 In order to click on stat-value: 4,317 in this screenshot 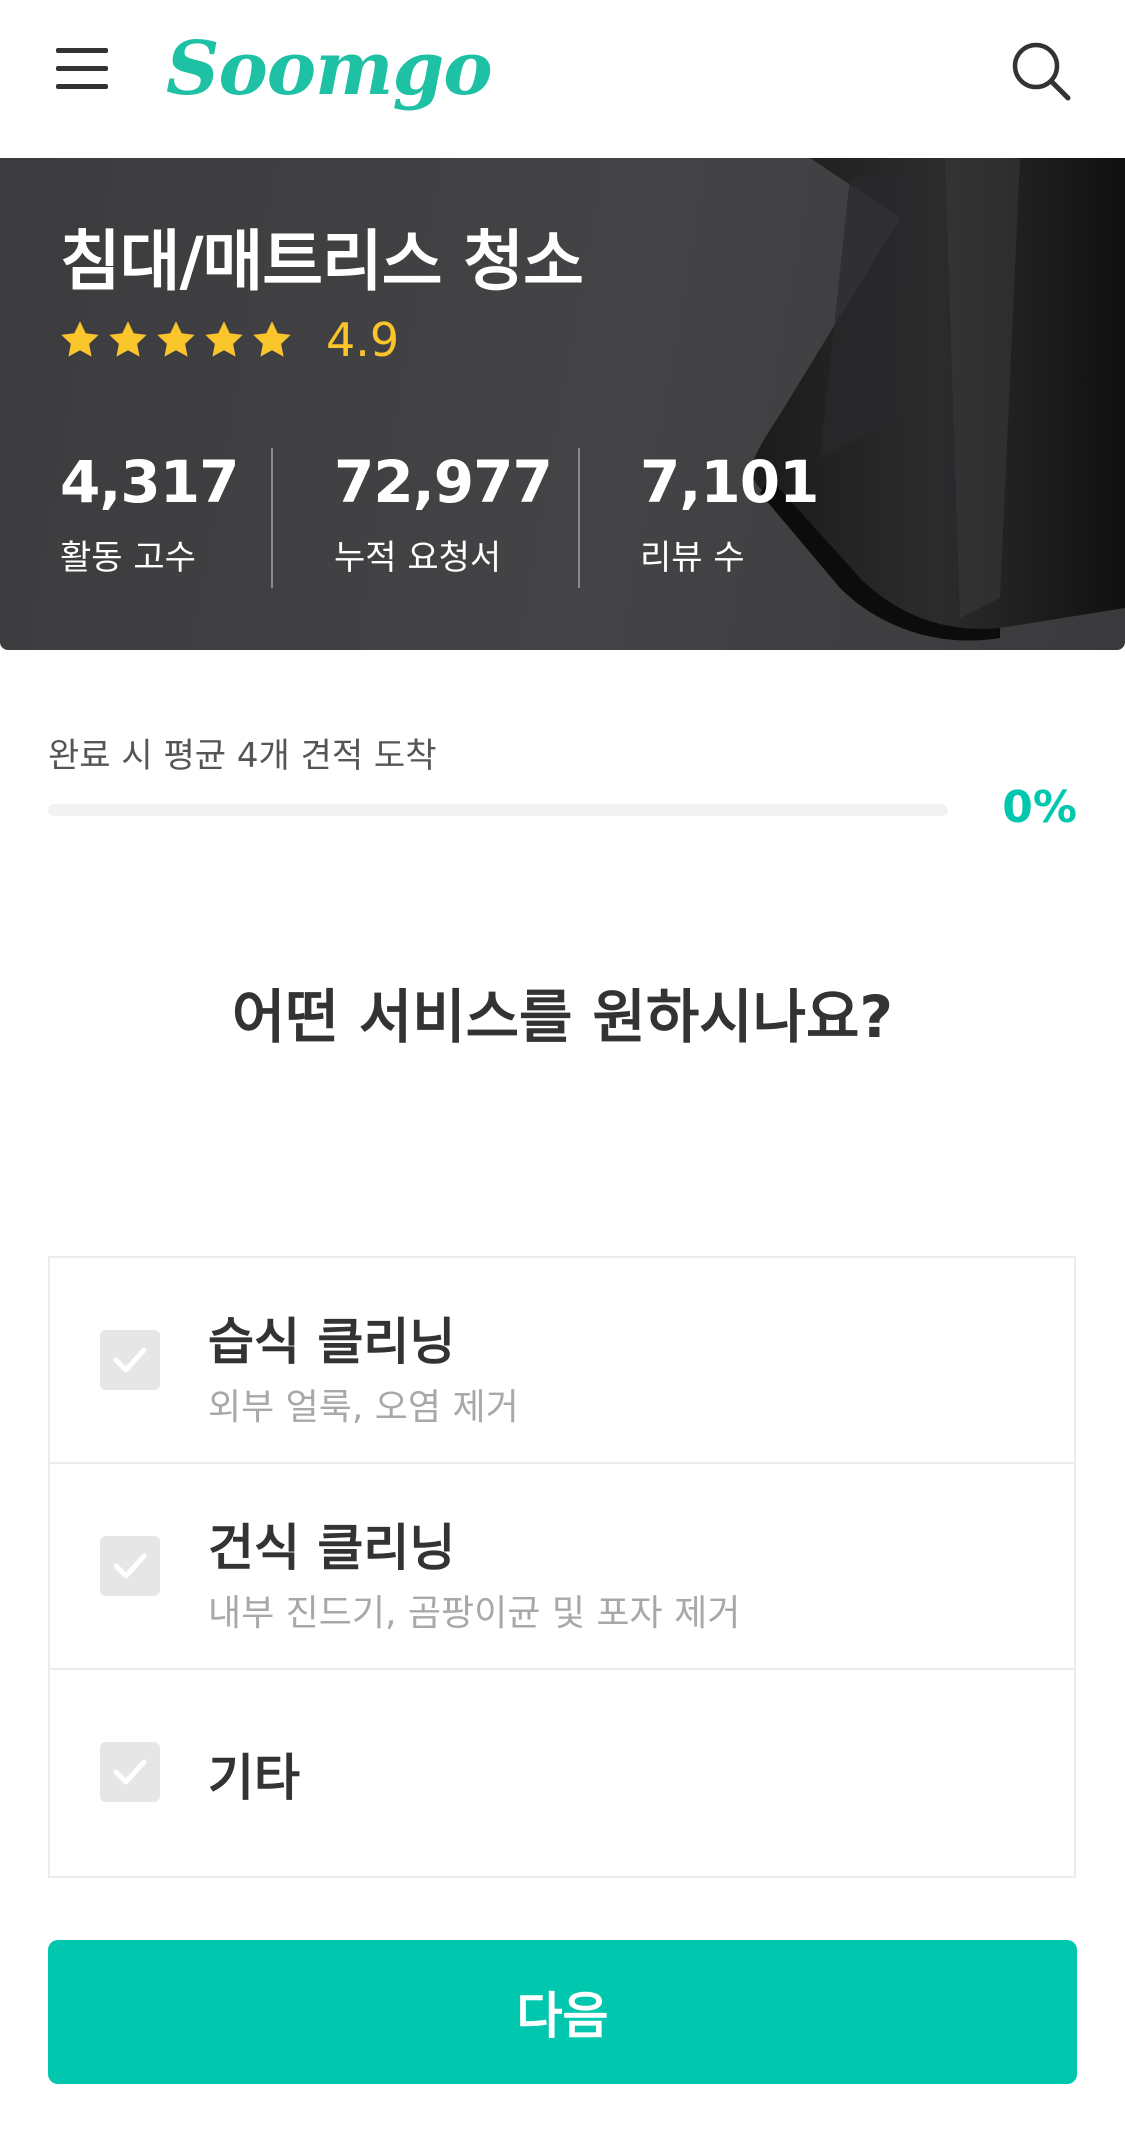, I will do `click(149, 482)`.